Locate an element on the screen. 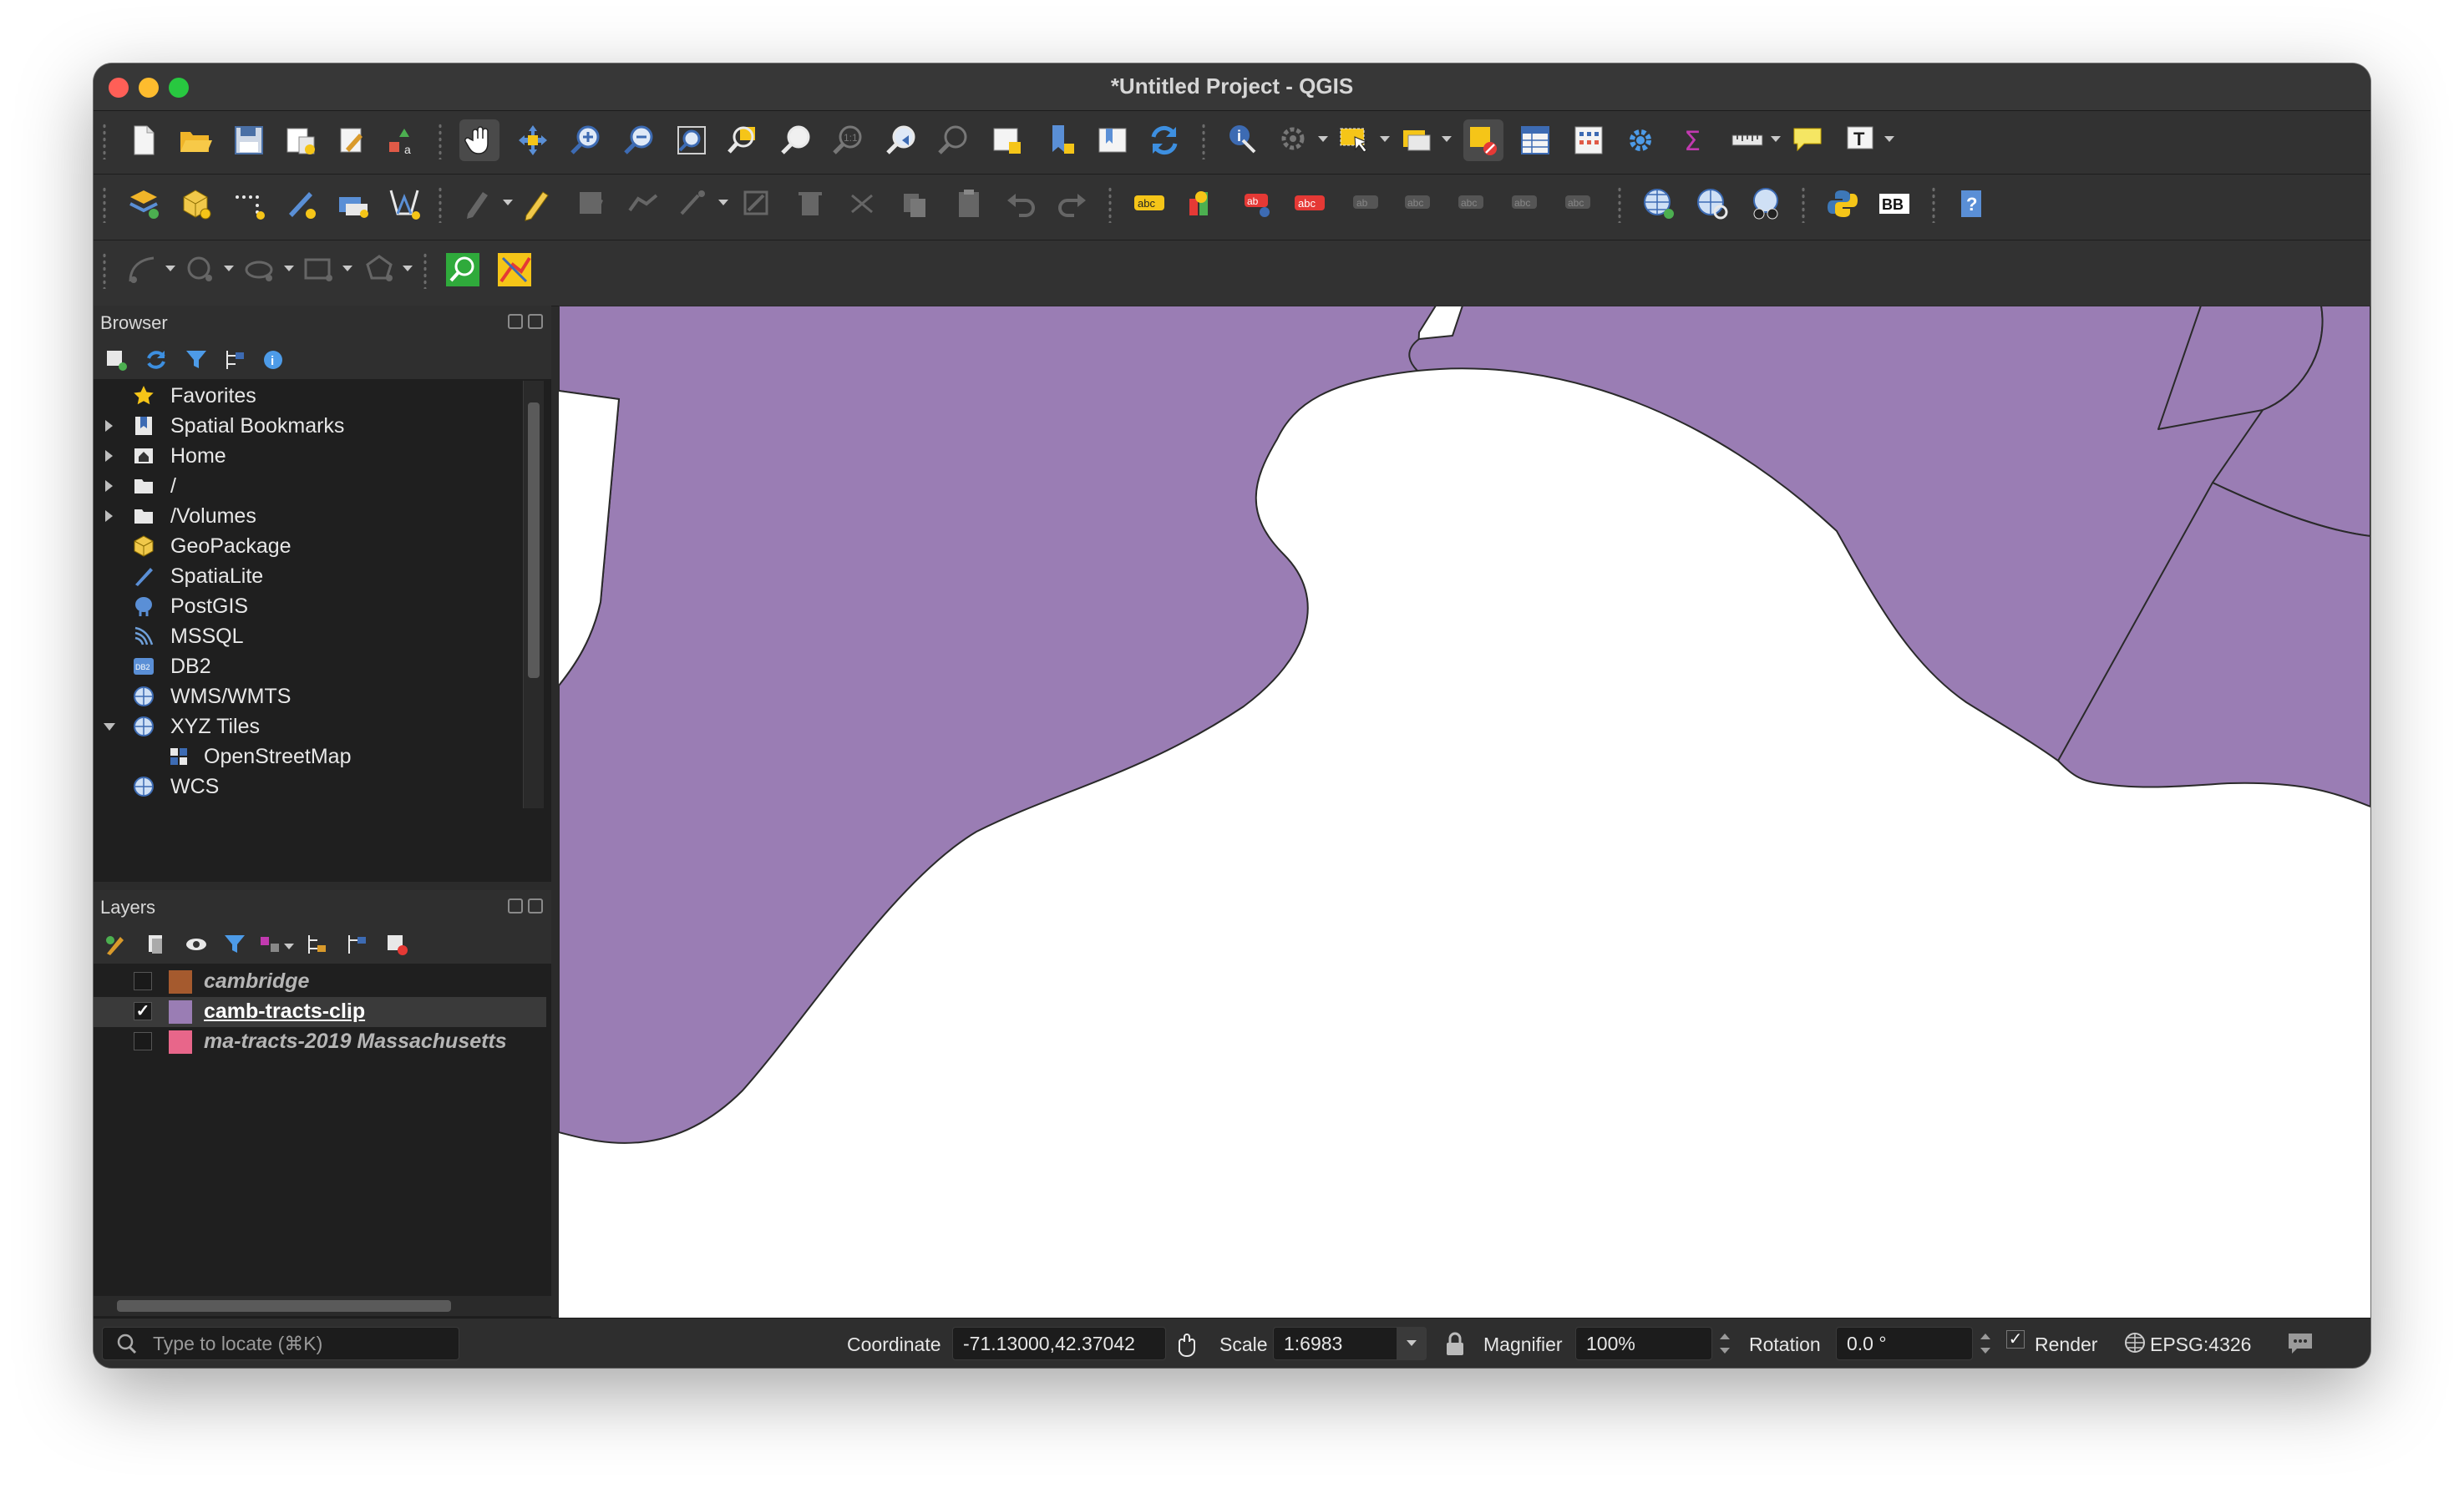 Image resolution: width=2464 pixels, height=1493 pixels. browser-item-wcs: WCS is located at coordinates (308, 787).